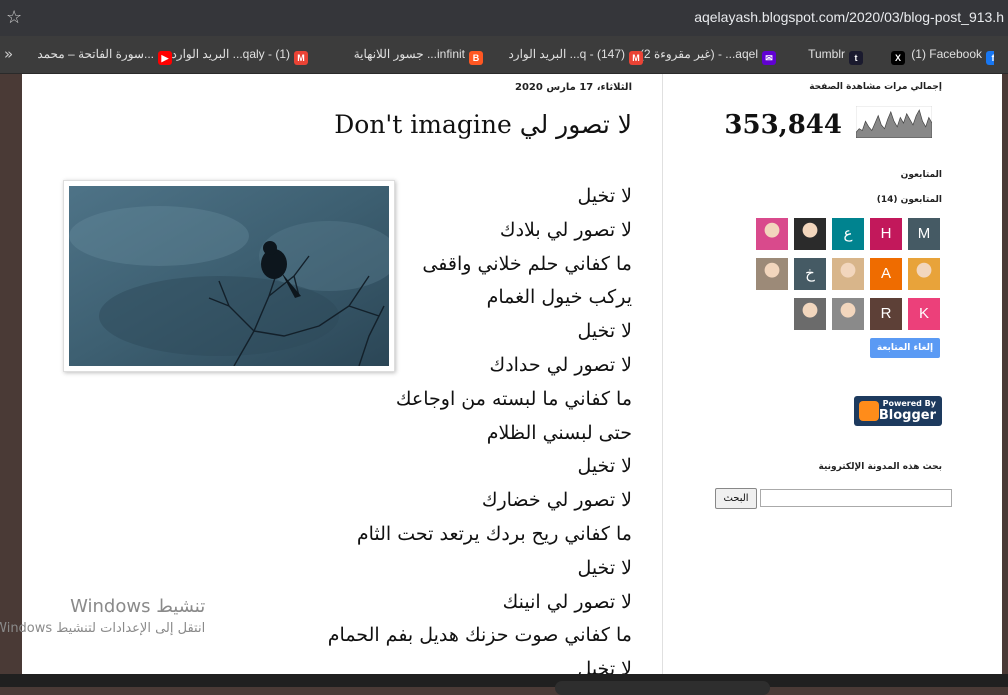 Image resolution: width=1008 pixels, height=695 pixels. Describe the element at coordinates (662, 374) in the screenshot. I see `column-divider` at that location.